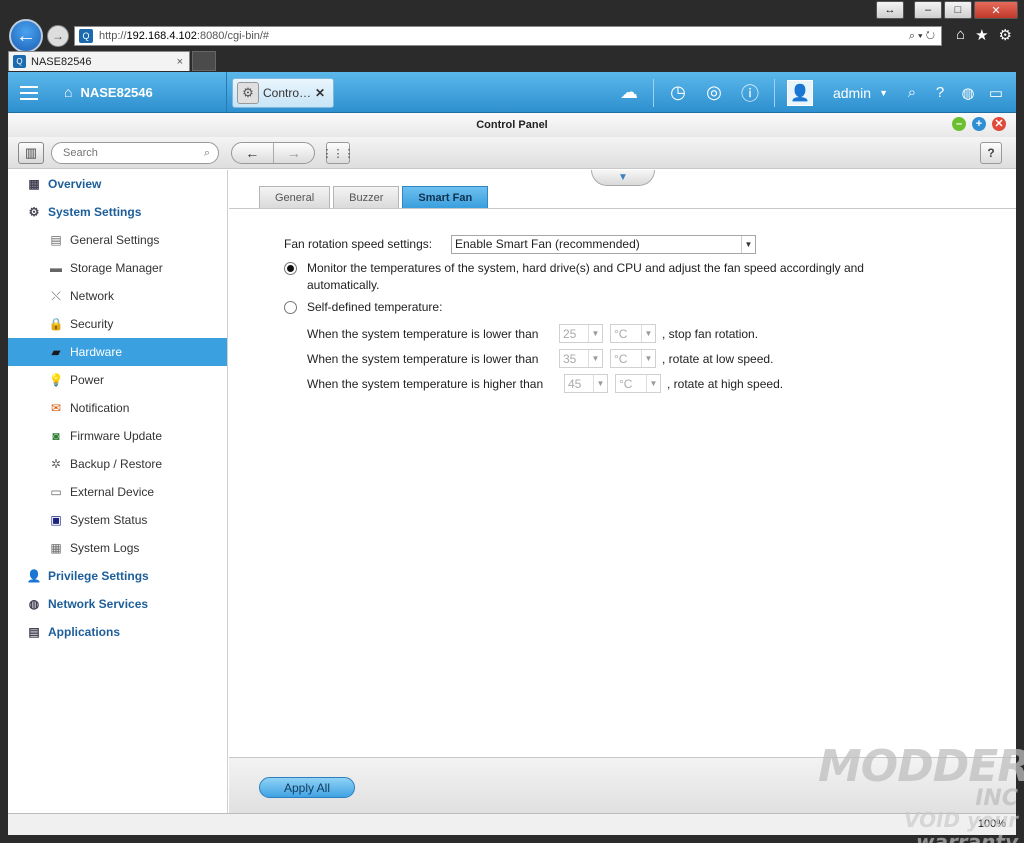 The width and height of the screenshot is (1024, 843). Describe the element at coordinates (56, 520) in the screenshot. I see `monitor-icon: ▣` at that location.